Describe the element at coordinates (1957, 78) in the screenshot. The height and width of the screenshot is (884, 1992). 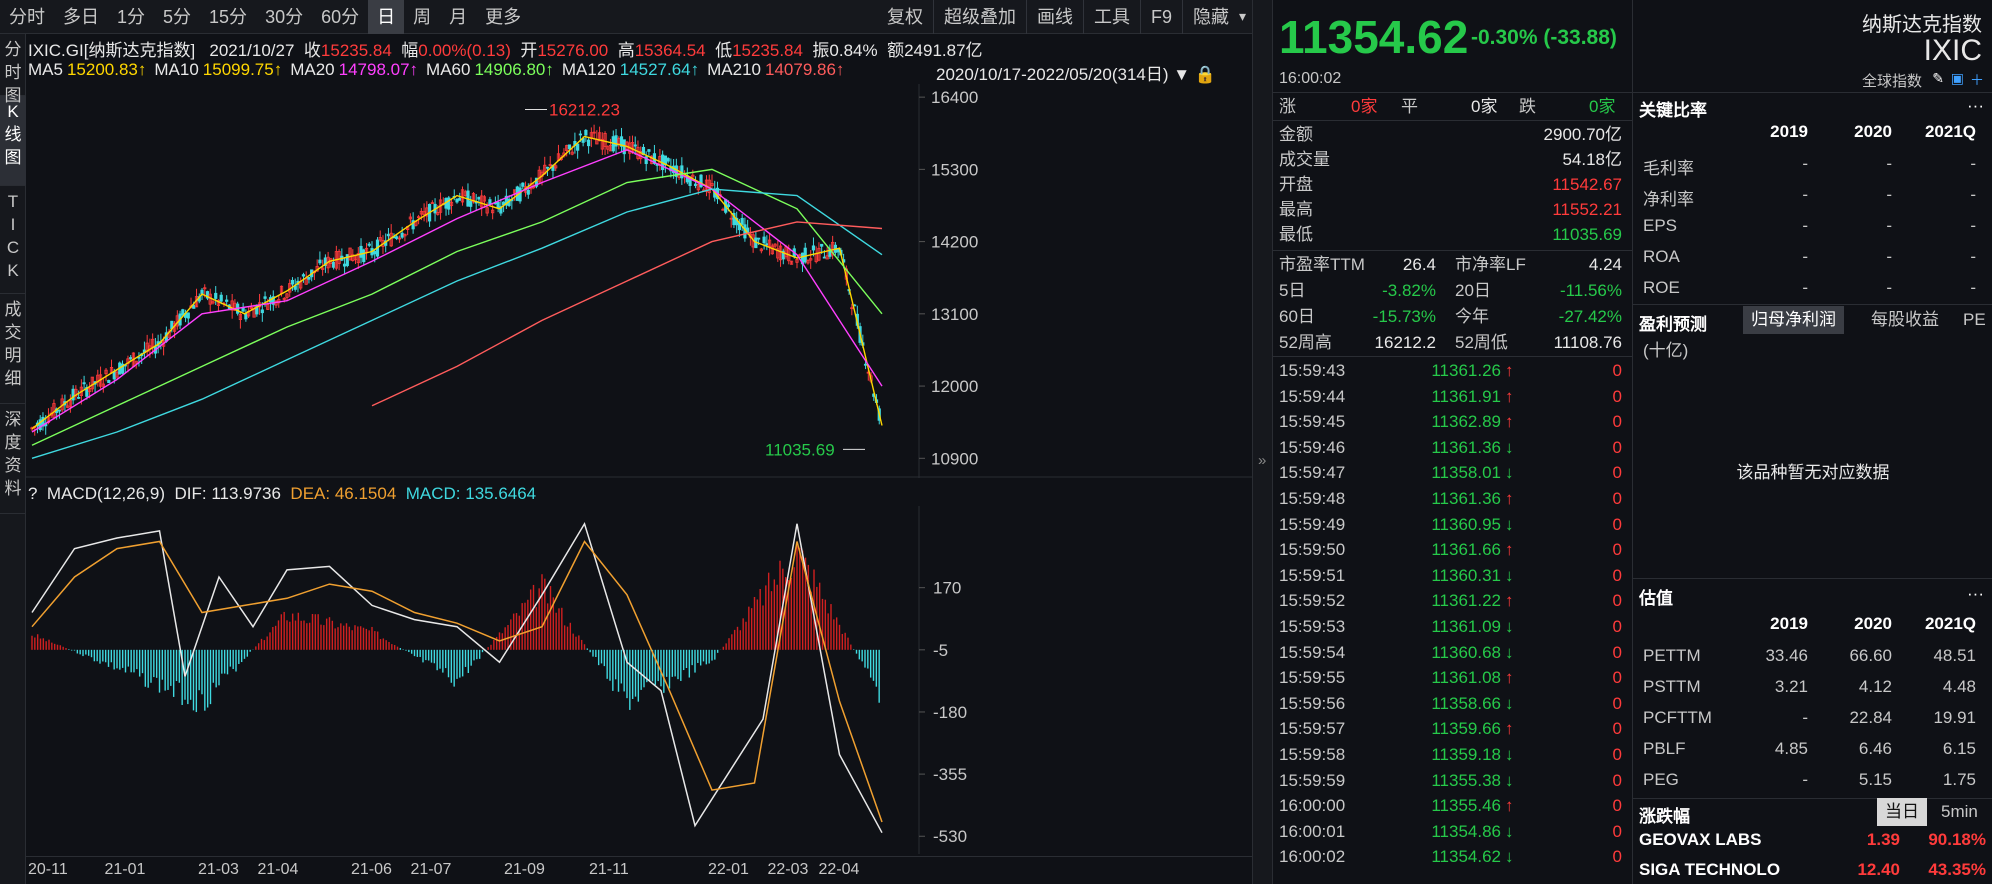
I see `screen-icon: ▣` at that location.